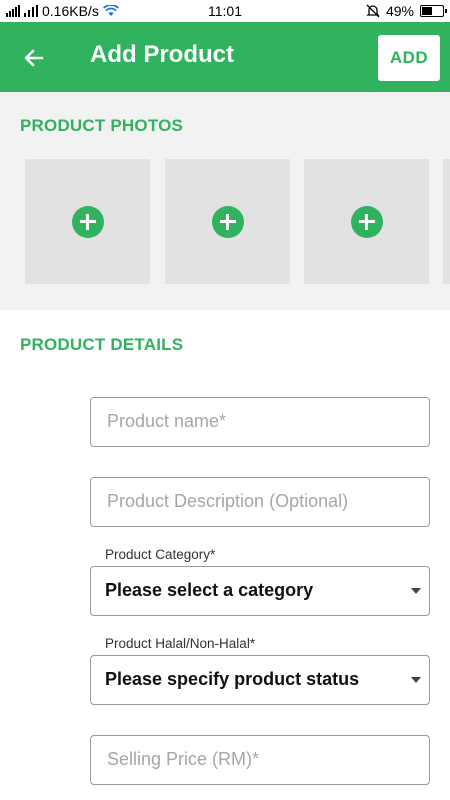 This screenshot has width=450, height=800. Describe the element at coordinates (228, 501) in the screenshot. I see `product-description-placeholder: Product Description (Optional)` at that location.